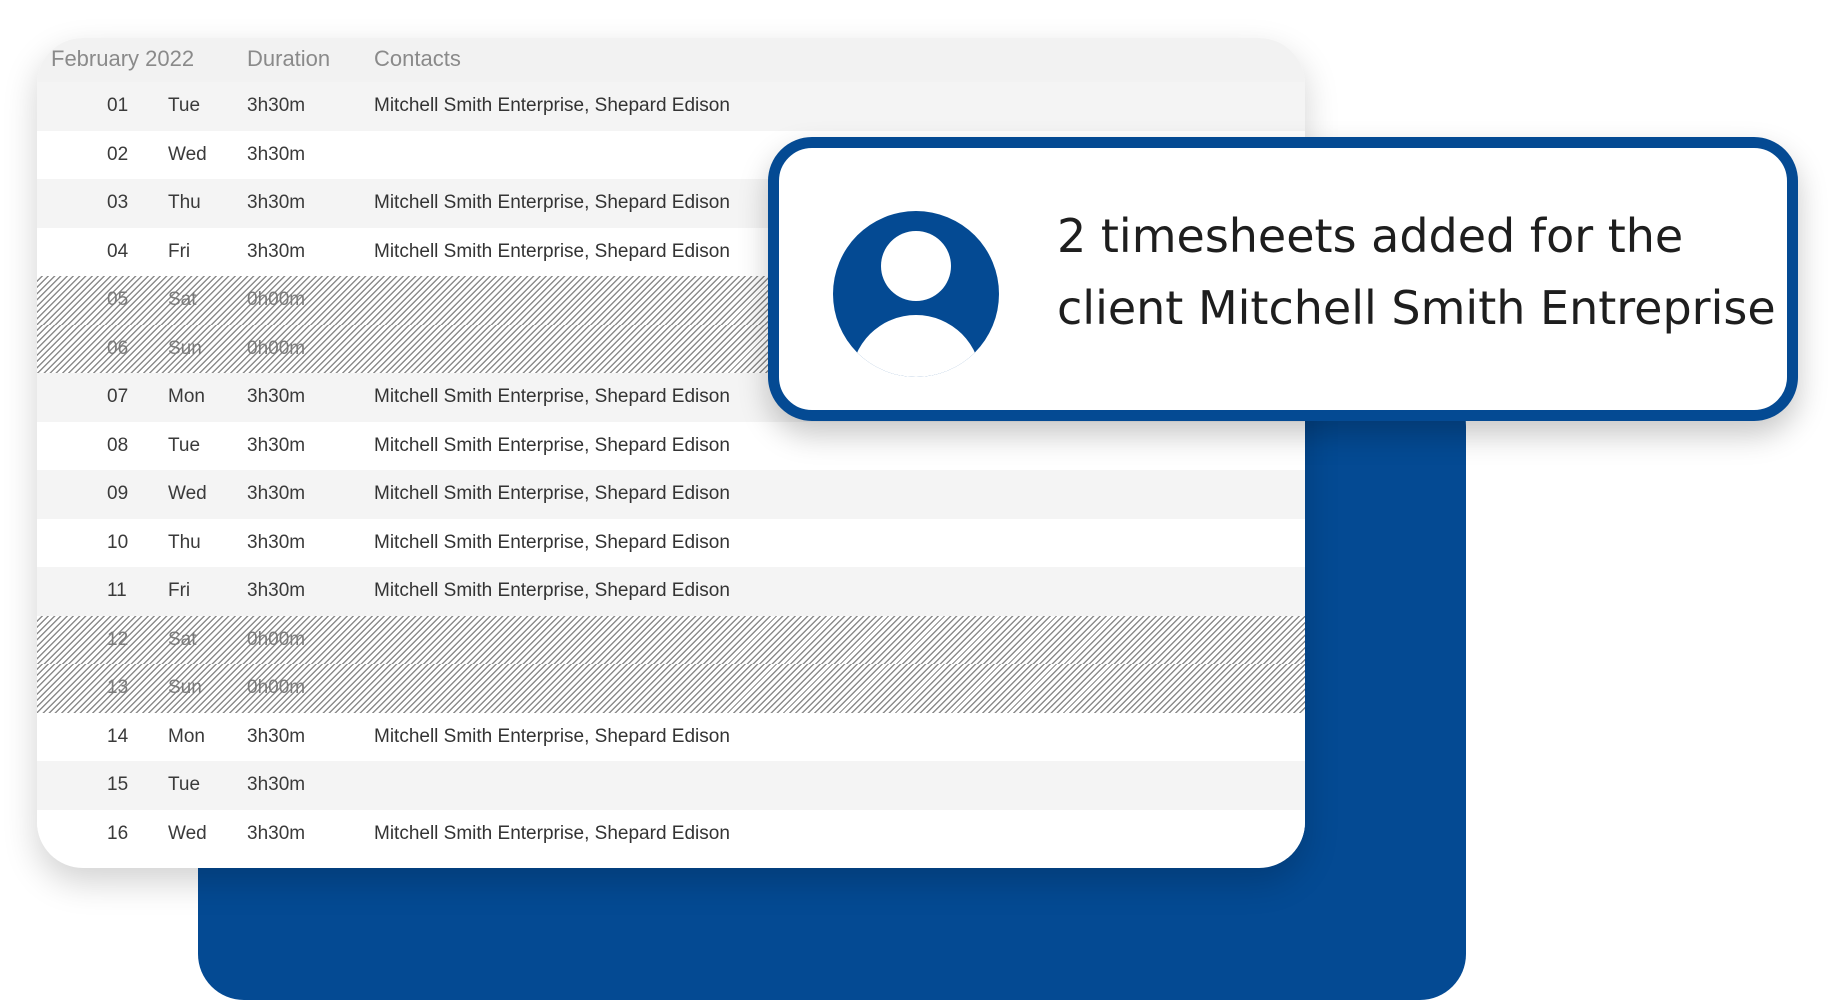 The width and height of the screenshot is (1845, 1000). Describe the element at coordinates (118, 348) in the screenshot. I see `day-cell: 06` at that location.